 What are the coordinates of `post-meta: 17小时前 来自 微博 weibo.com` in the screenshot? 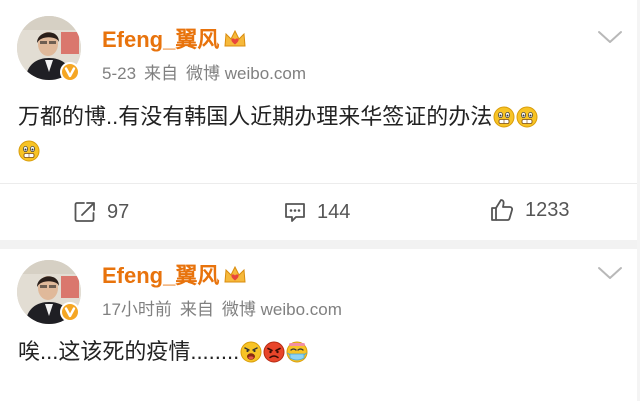 It's located at (226, 310).